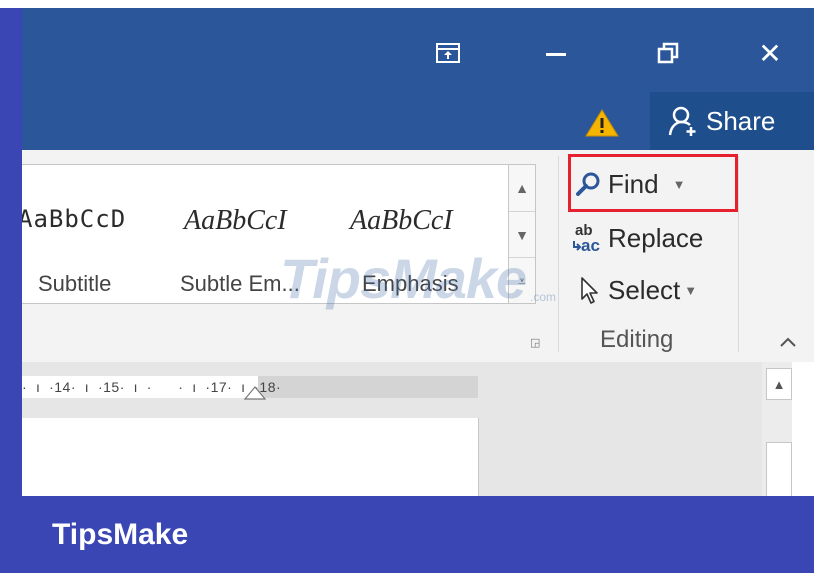 Image resolution: width=822 pixels, height=573 pixels. What do you see at coordinates (779, 470) in the screenshot?
I see `scroll-thumb` at bounding box center [779, 470].